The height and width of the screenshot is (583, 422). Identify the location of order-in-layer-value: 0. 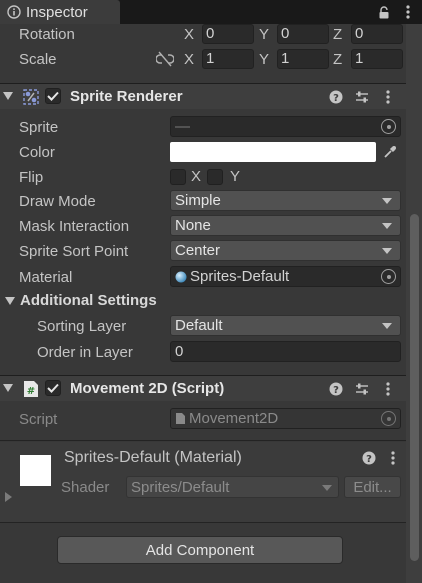
(179, 351).